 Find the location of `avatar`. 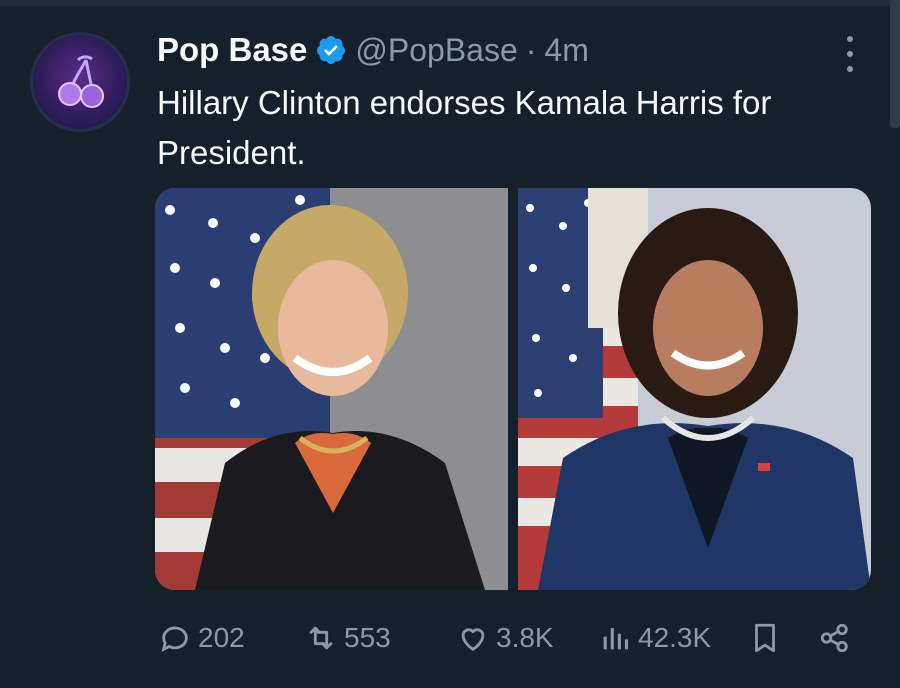

avatar is located at coordinates (80, 82).